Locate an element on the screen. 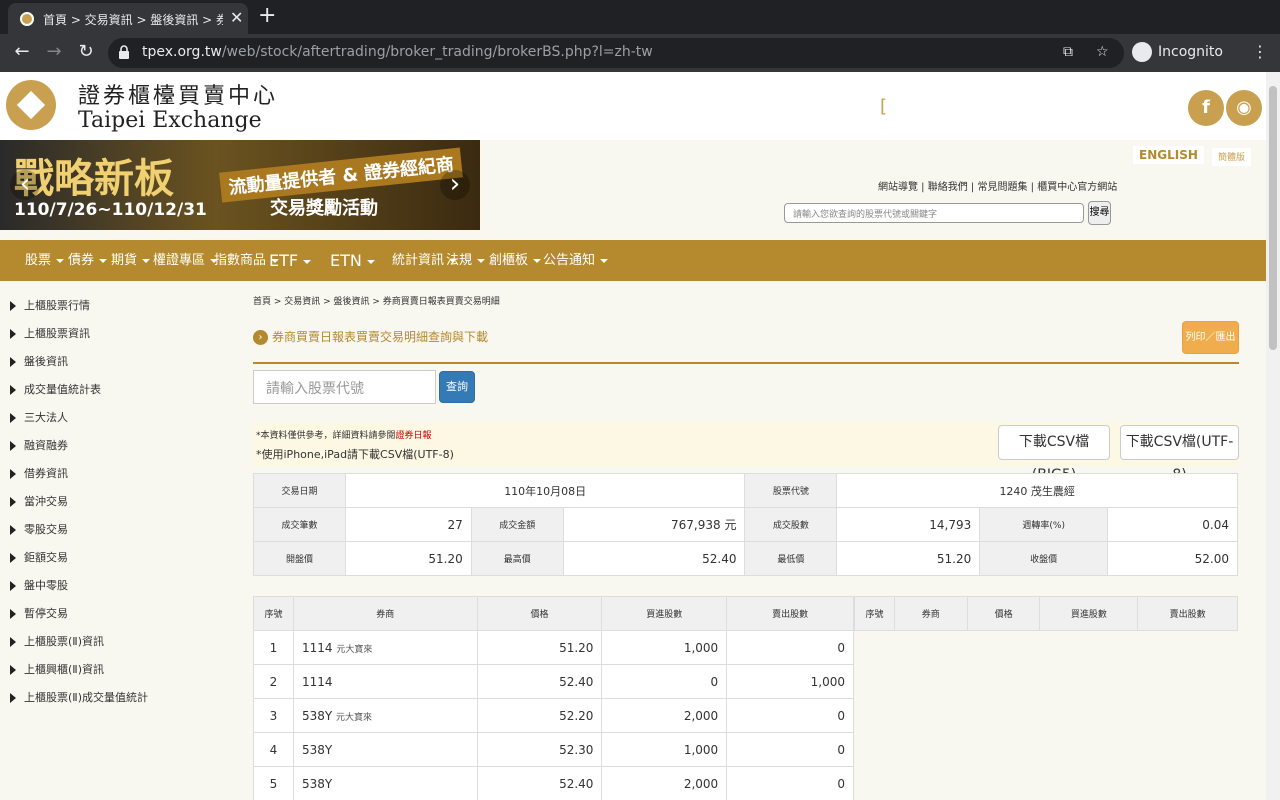  high-label: 最高價 is located at coordinates (517, 558).